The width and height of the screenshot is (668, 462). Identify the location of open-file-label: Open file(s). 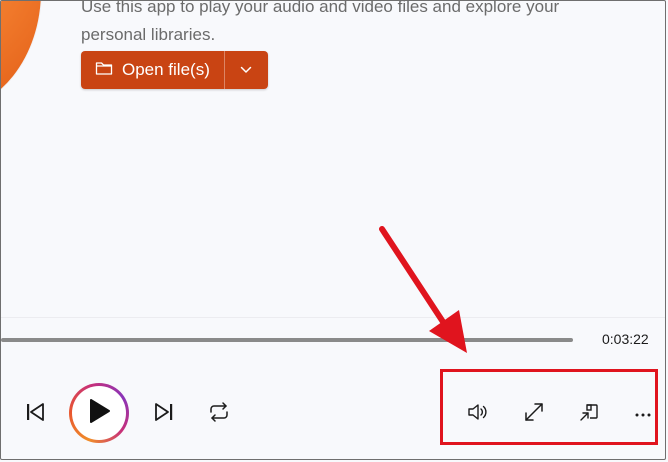
(166, 69).